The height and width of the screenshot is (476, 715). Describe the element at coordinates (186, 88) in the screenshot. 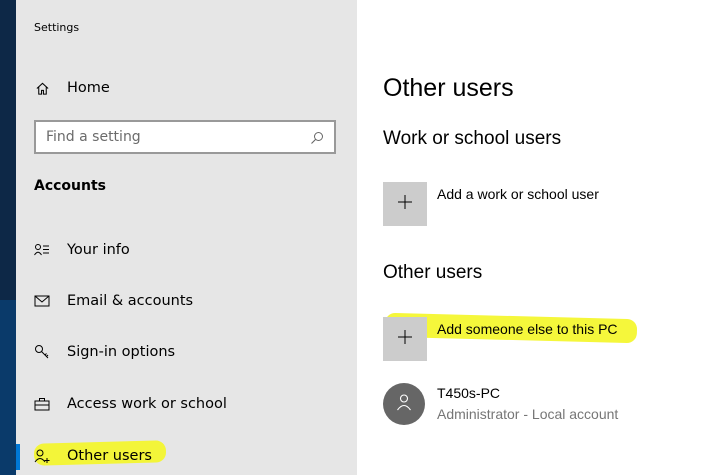

I see `sidebar-item-home: Home` at that location.